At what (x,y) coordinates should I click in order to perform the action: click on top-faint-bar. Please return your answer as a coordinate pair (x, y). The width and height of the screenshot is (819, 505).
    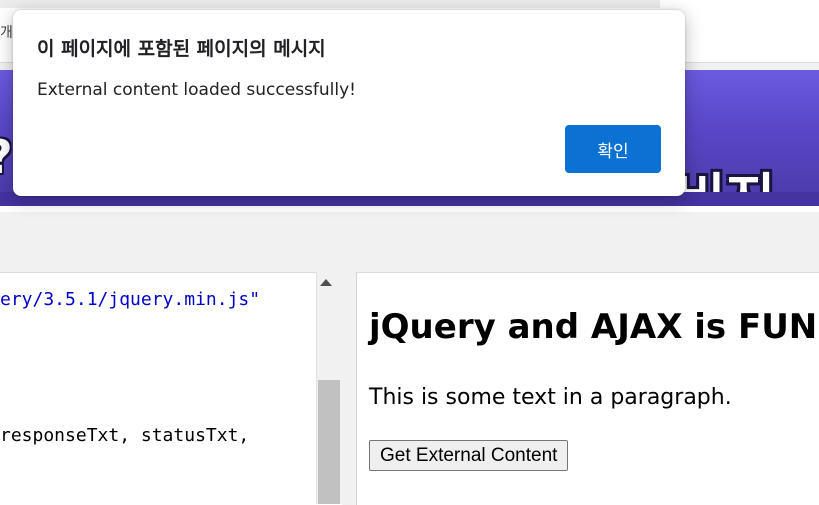
    Looking at the image, I should click on (330, 4).